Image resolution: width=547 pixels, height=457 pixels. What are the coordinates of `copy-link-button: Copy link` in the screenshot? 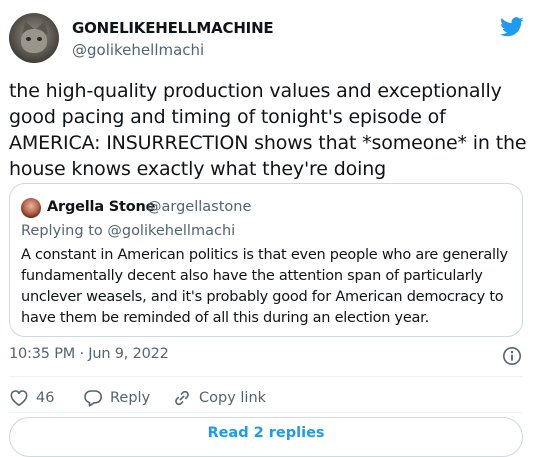 It's located at (219, 398).